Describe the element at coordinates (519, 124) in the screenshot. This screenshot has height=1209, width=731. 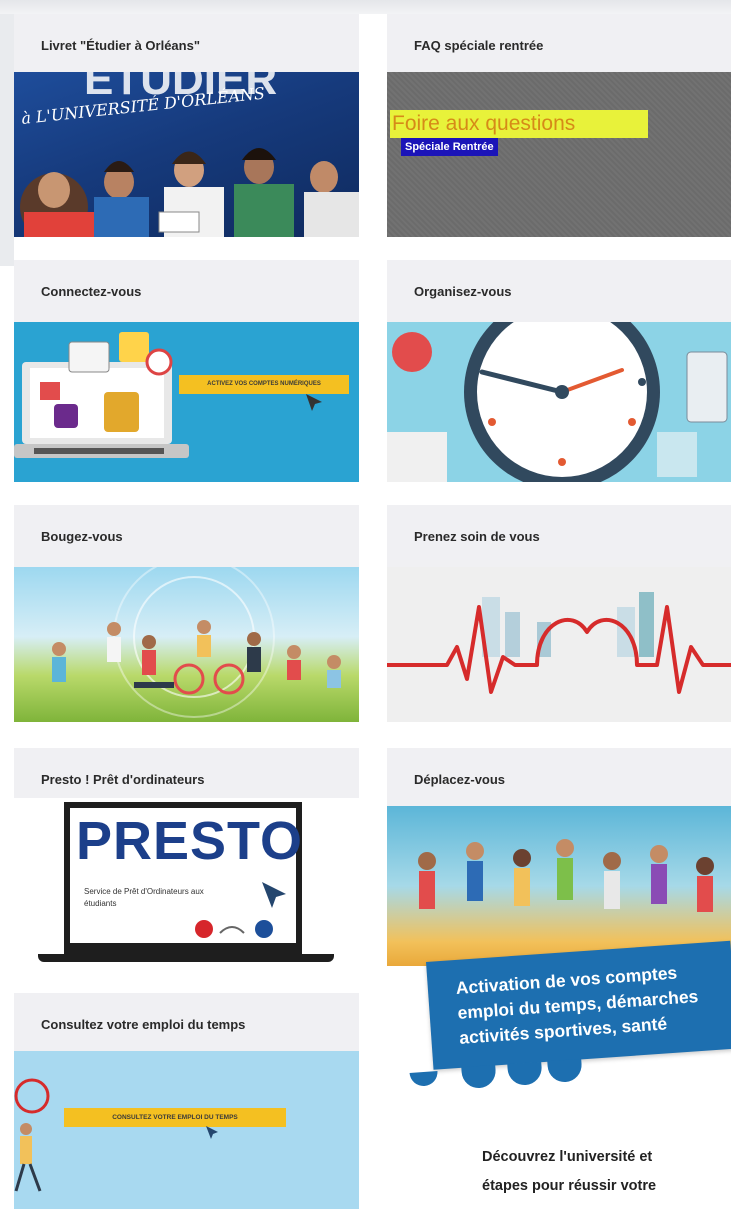
I see `faq-title-pill: Foire aux questions` at that location.